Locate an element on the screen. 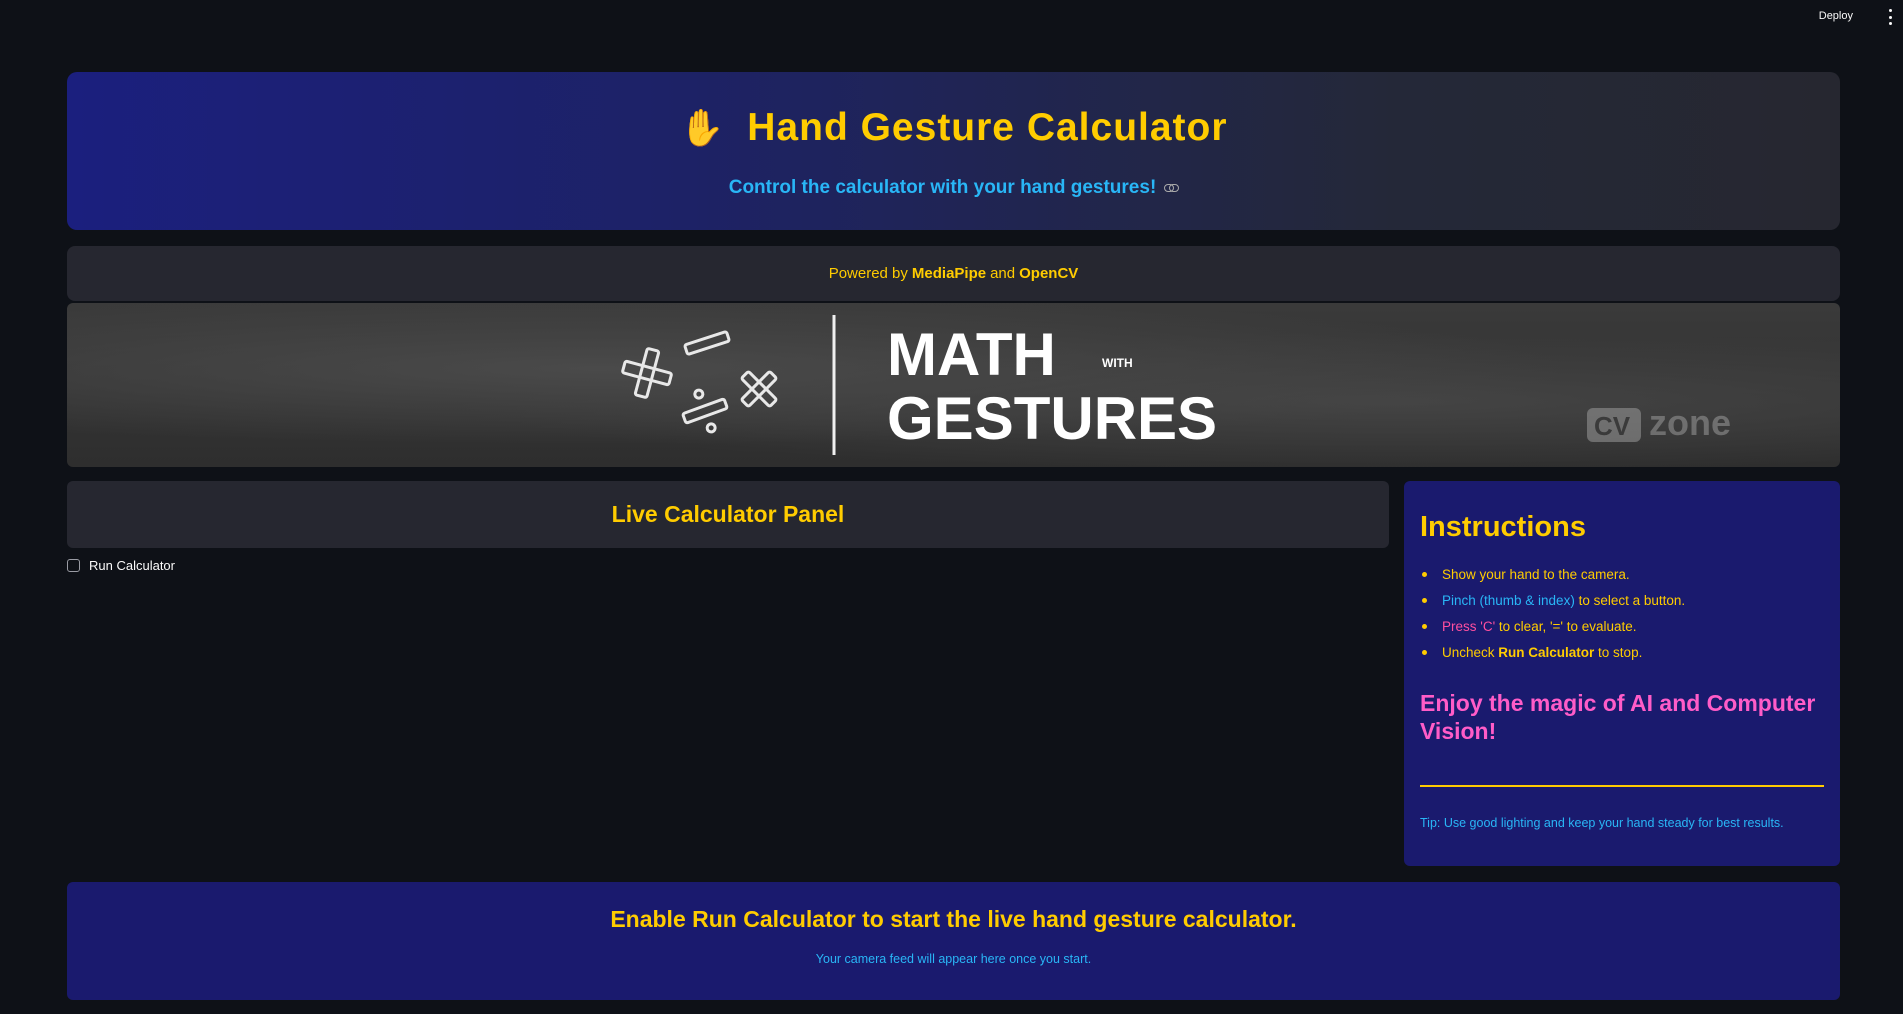 Image resolution: width=1903 pixels, height=1014 pixels. cvzone-logo-text: zone is located at coordinates (1690, 422).